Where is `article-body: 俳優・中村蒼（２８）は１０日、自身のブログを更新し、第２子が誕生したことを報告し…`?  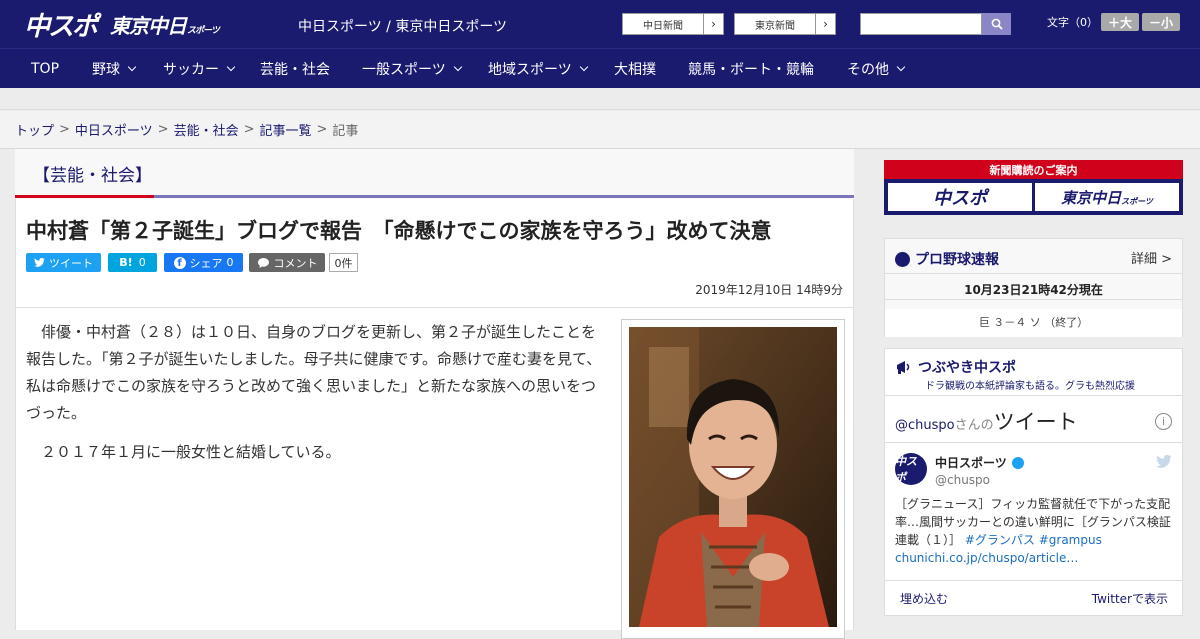 article-body: 俳優・中村蒼（２８）は１０日、自身のブログを更新し、第２子が誕生したことを報告し… is located at coordinates (314, 398).